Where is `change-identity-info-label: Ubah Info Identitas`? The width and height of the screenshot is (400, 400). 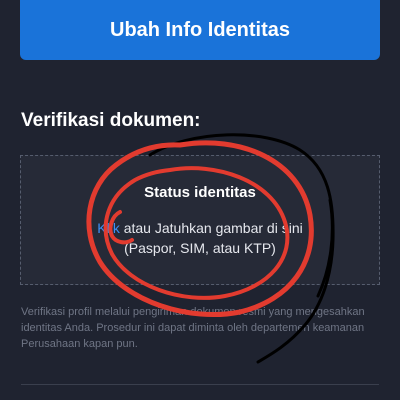
change-identity-info-label: Ubah Info Identitas is located at coordinates (200, 29).